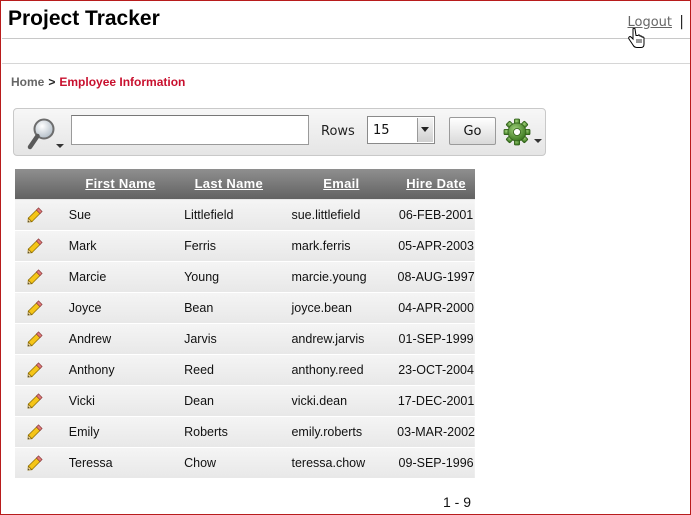  What do you see at coordinates (341, 277) in the screenshot?
I see `cell-email: marcie.young` at bounding box center [341, 277].